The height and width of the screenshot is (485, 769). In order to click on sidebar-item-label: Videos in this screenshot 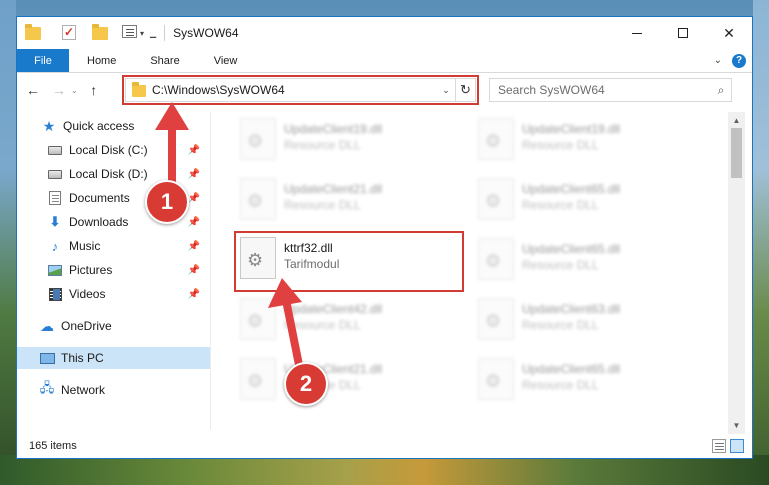, I will do `click(87, 294)`.